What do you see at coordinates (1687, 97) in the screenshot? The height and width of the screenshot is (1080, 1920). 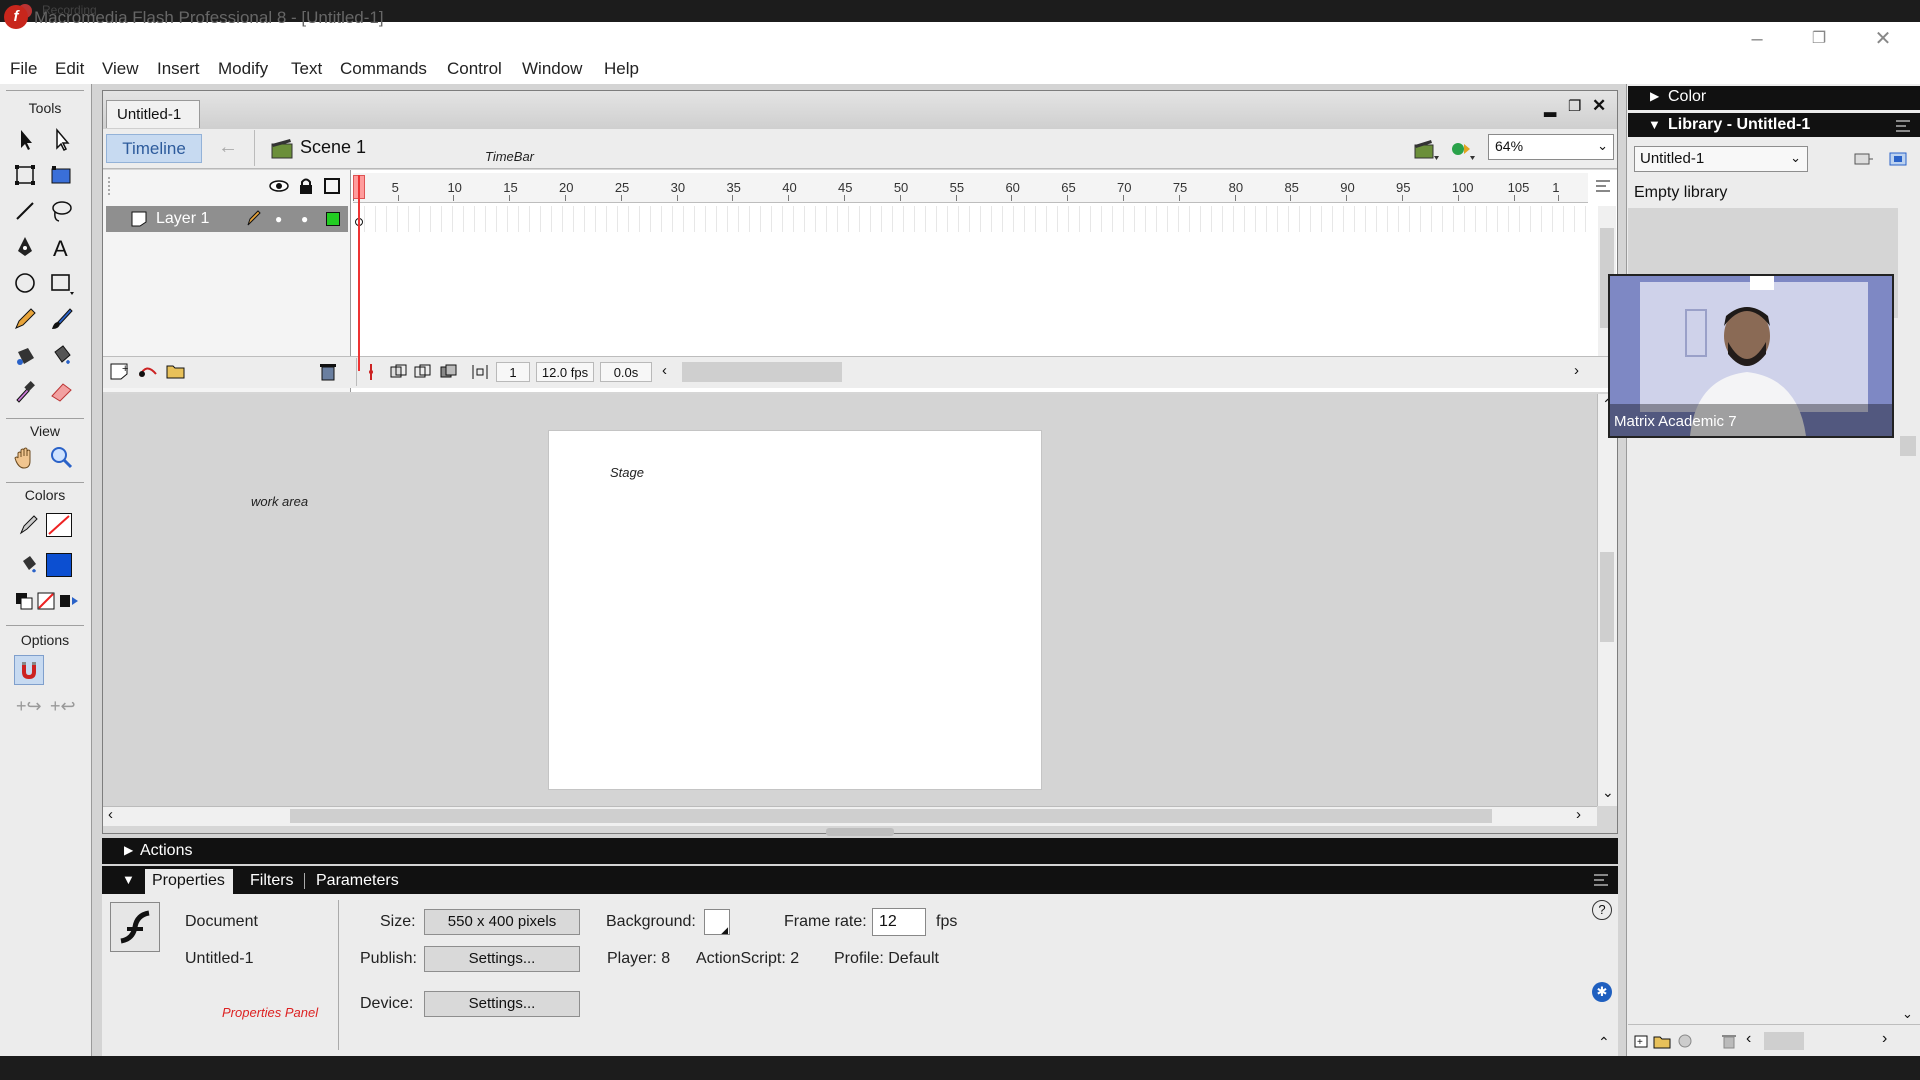 I see `color-panel-title: Color` at bounding box center [1687, 97].